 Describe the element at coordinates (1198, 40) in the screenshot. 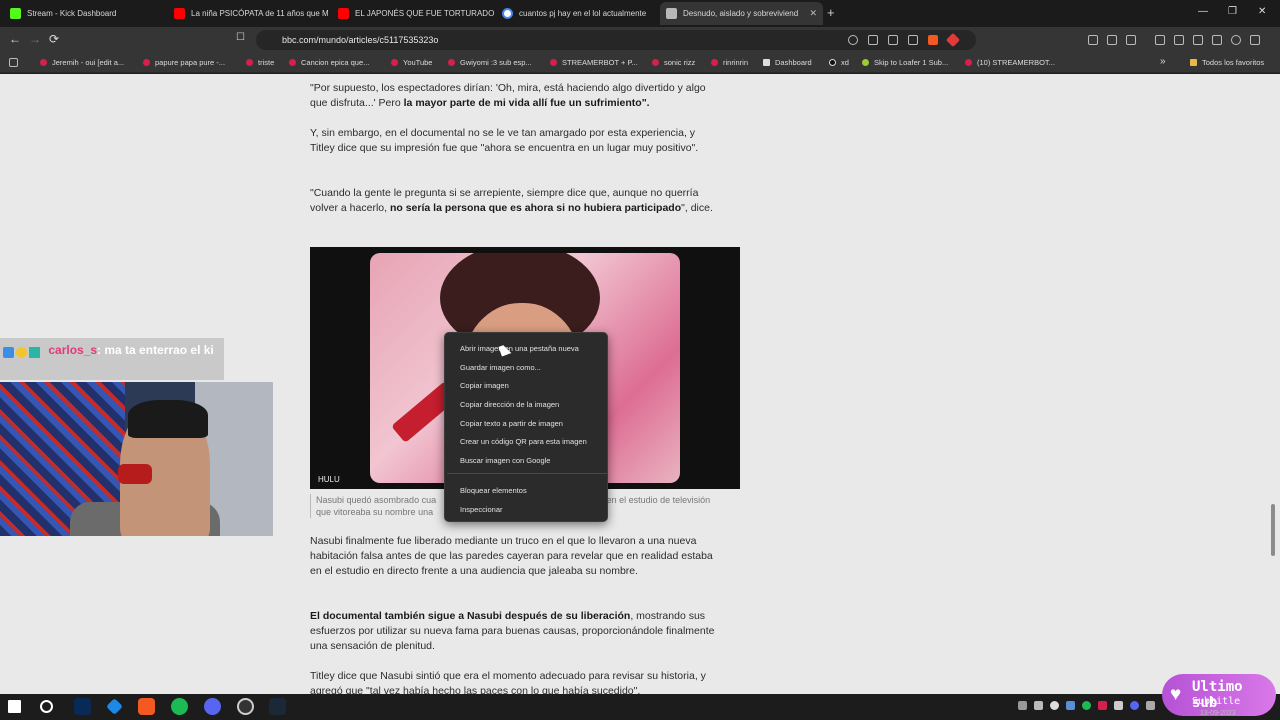

I see `wallet-icon` at that location.